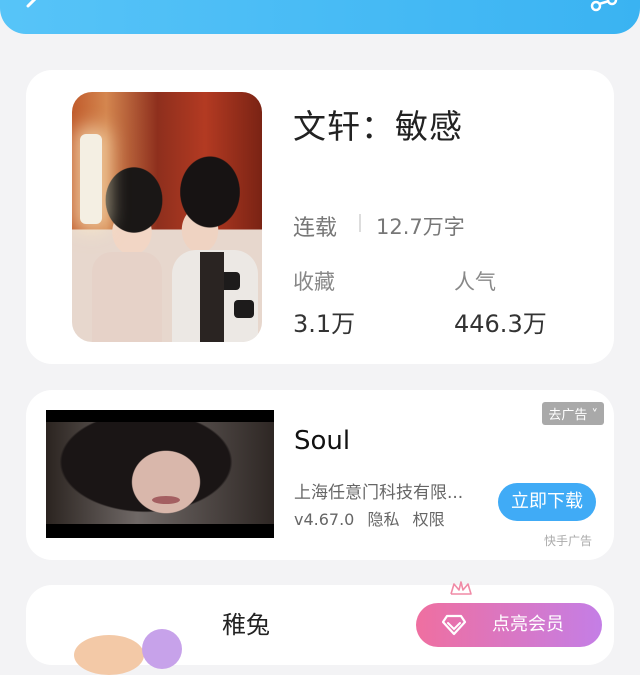 The width and height of the screenshot is (640, 675). What do you see at coordinates (360, 223) in the screenshot?
I see `divider` at bounding box center [360, 223].